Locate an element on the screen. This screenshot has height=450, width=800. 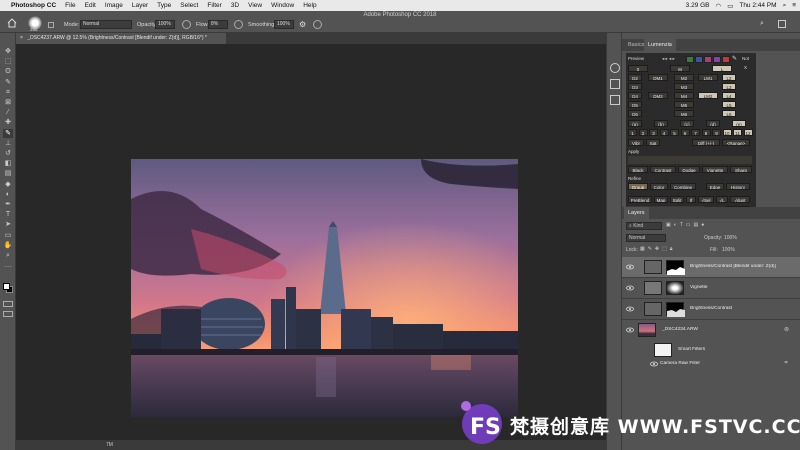
tab-lumenzia: Lumenzia is located at coordinates (660, 45).